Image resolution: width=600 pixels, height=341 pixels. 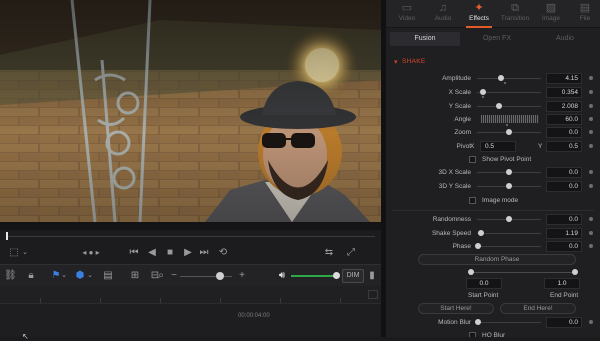 What do you see at coordinates (509, 132) in the screenshot?
I see `zoom-param-slider-knob` at bounding box center [509, 132].